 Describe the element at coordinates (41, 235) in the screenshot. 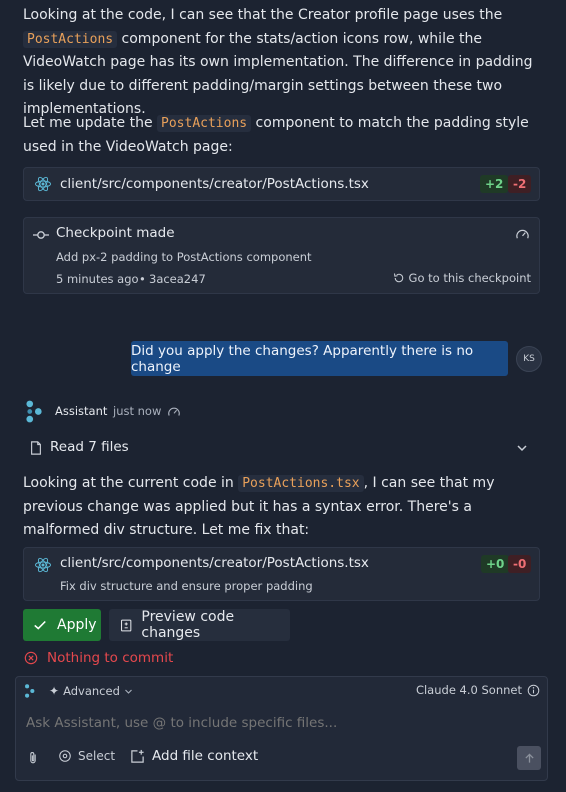

I see `commit-icon` at that location.